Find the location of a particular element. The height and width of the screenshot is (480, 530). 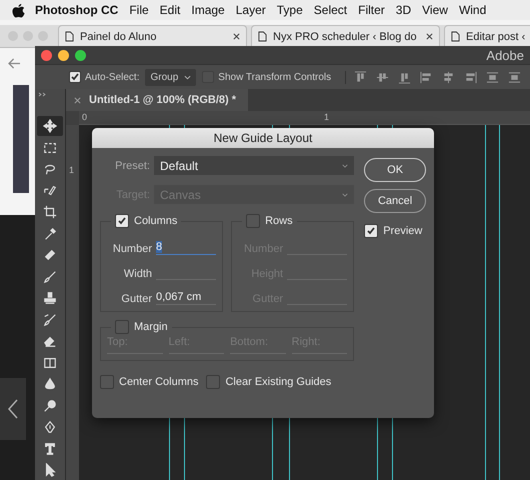

clear-guides-checkbox: Clear Existing Guides is located at coordinates (269, 382).